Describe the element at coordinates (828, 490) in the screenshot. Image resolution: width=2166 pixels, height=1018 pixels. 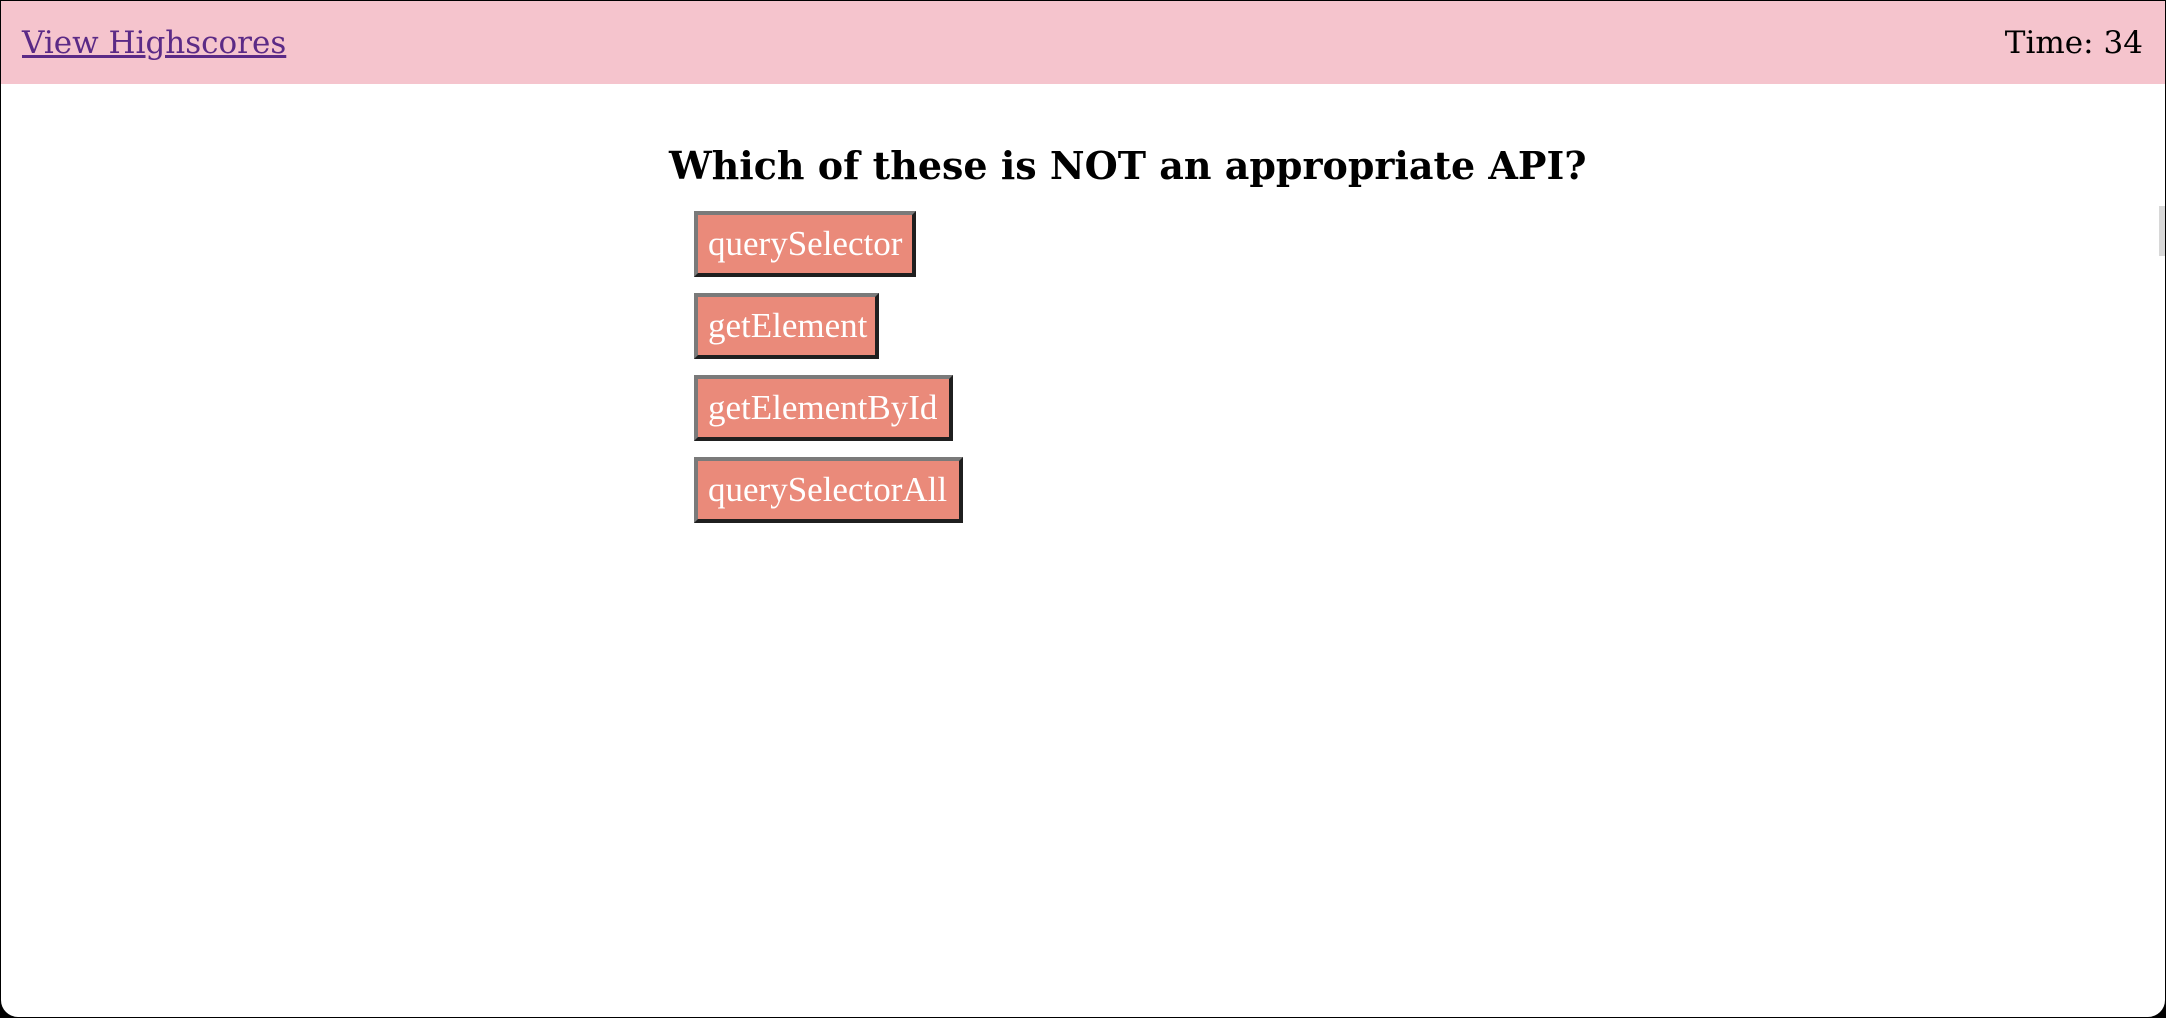
I see `choice-button-queryselectorall: querySelectorAll` at that location.